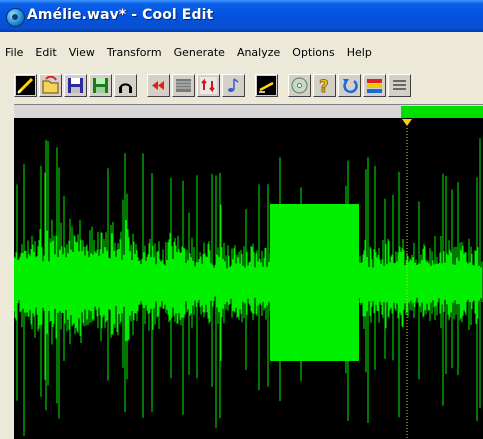  What do you see at coordinates (45, 52) in the screenshot?
I see `menu-edit: Edit` at bounding box center [45, 52].